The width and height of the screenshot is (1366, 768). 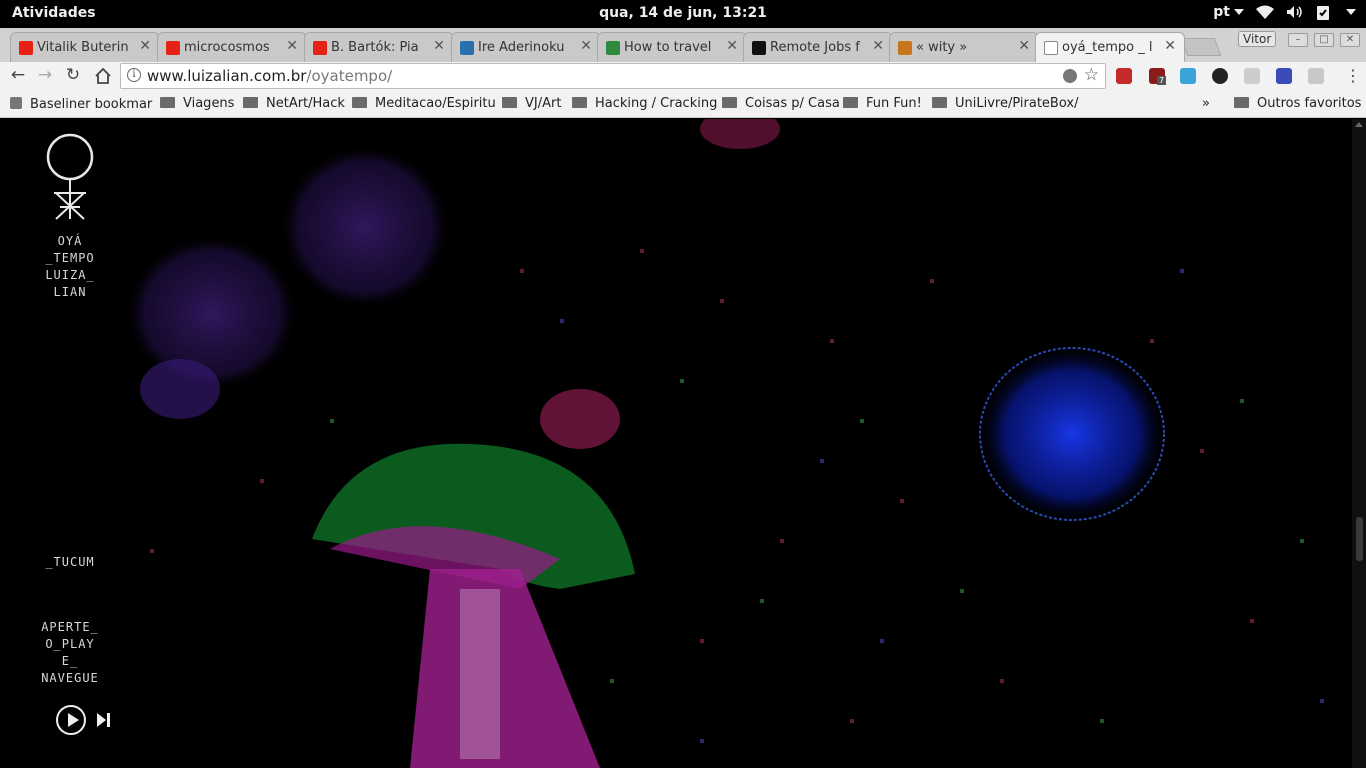 I want to click on skip-next-icon, so click(x=105, y=720).